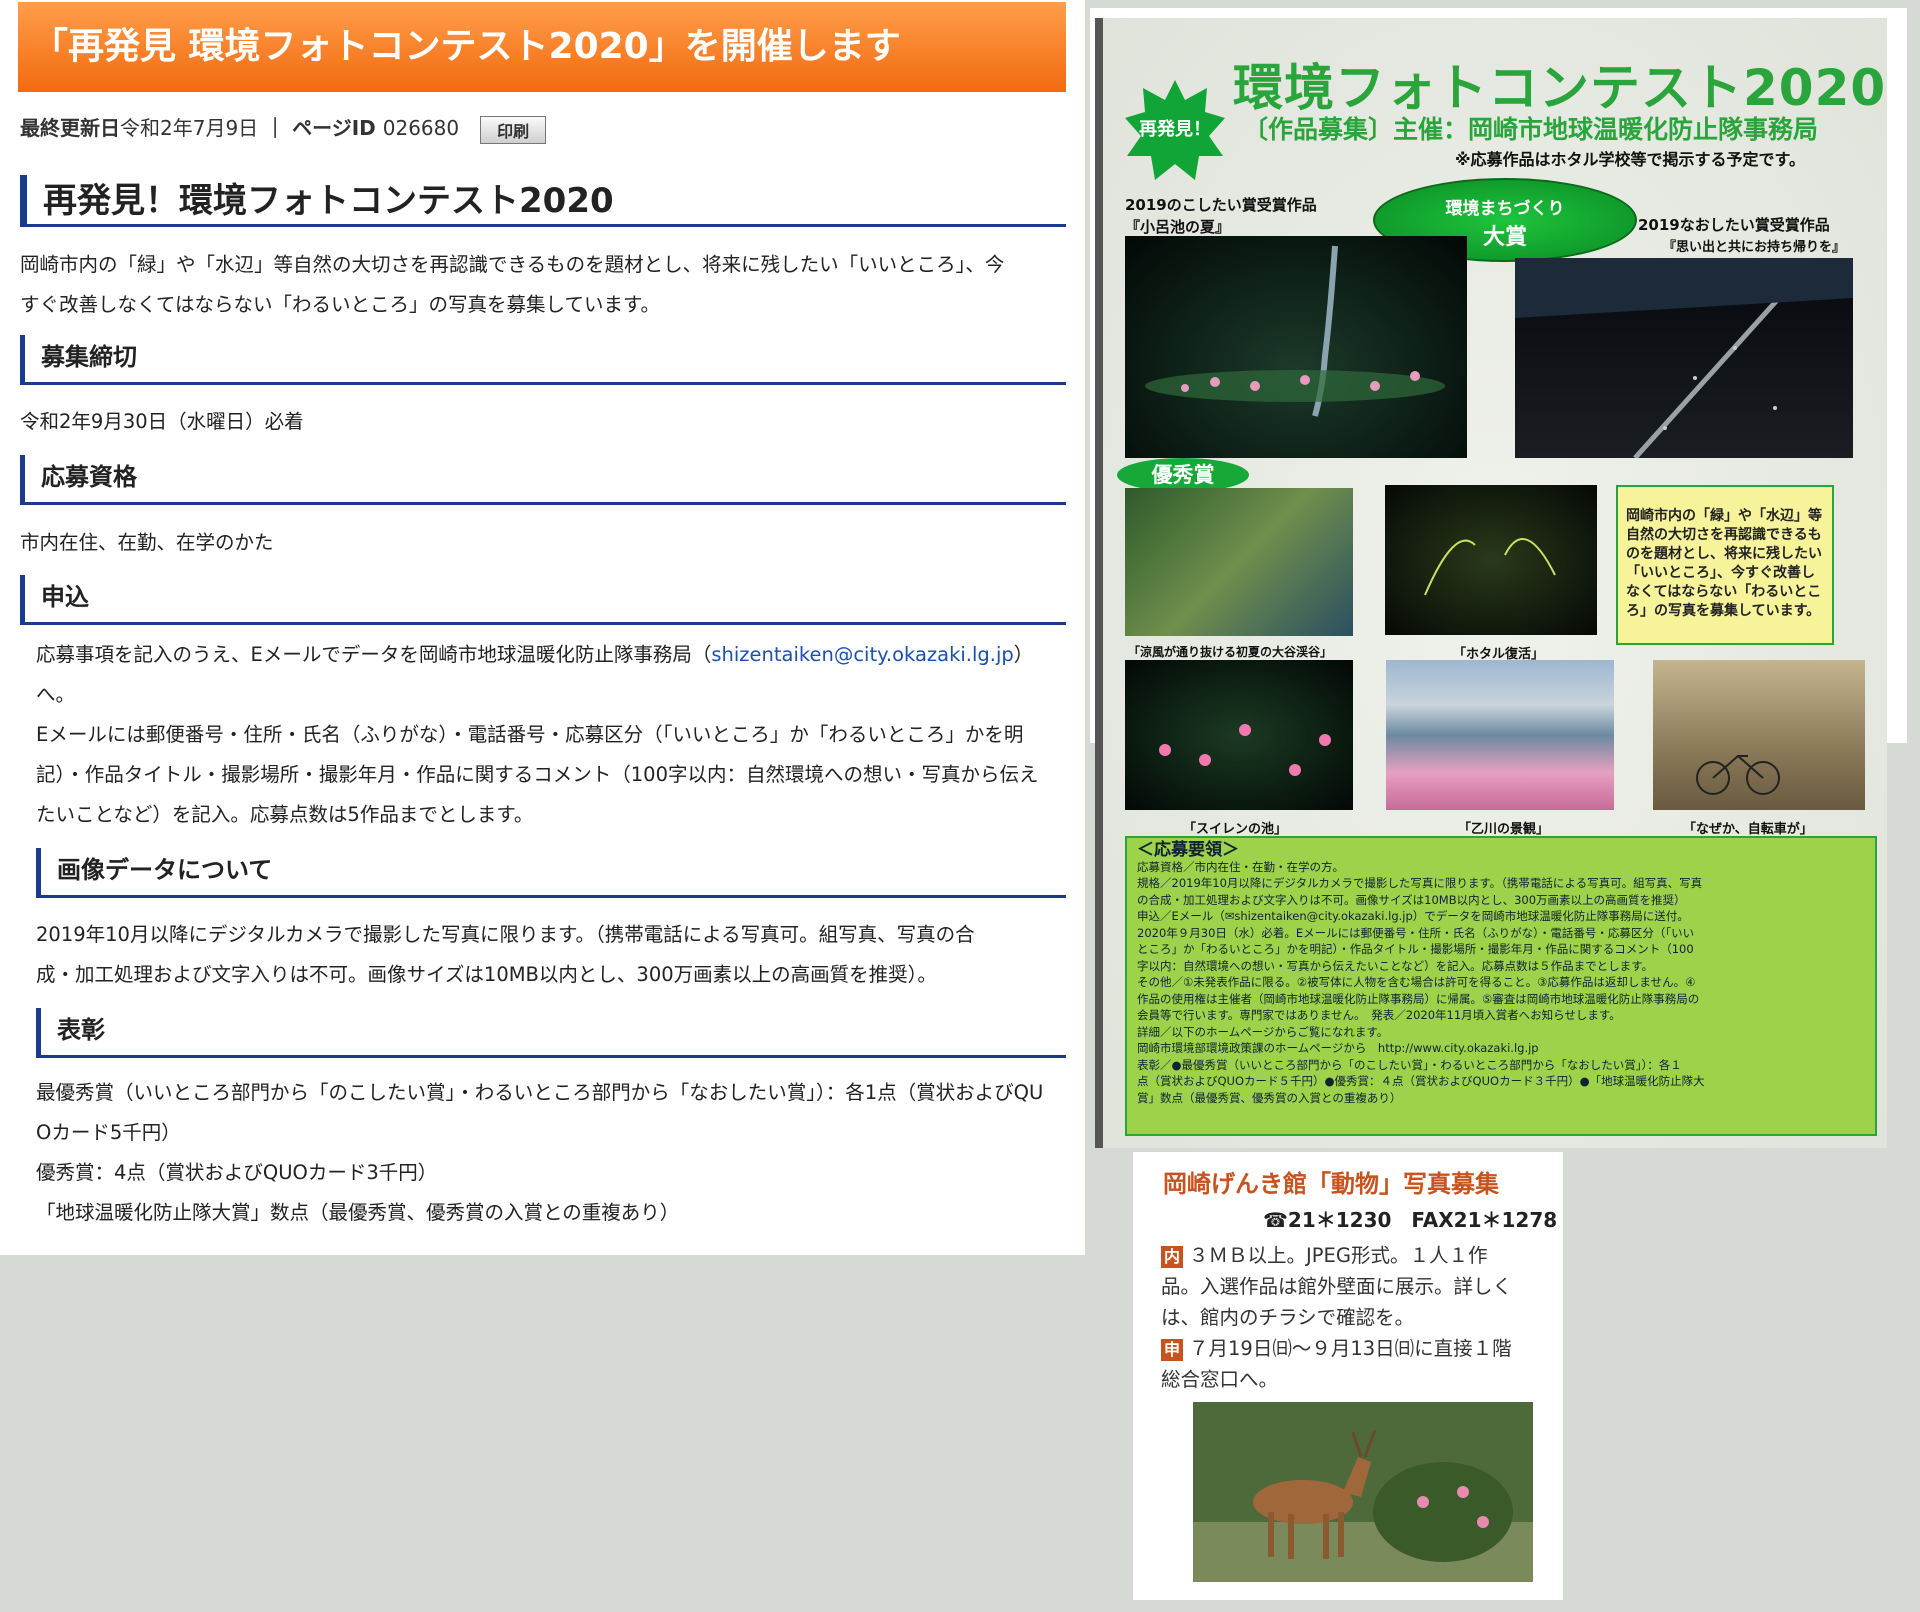  I want to click on email-link: shizentaiken@city.okazaki.lg.jp, so click(862, 654).